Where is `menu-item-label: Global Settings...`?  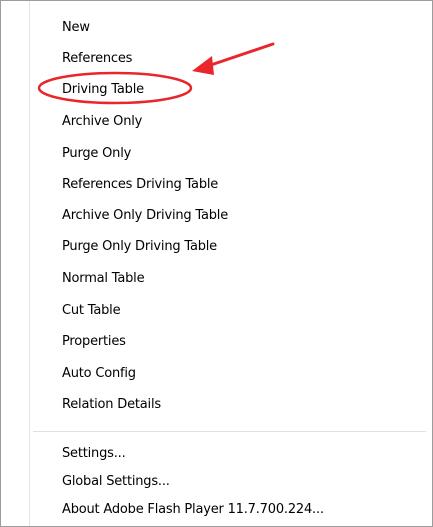
menu-item-label: Global Settings... is located at coordinates (116, 481).